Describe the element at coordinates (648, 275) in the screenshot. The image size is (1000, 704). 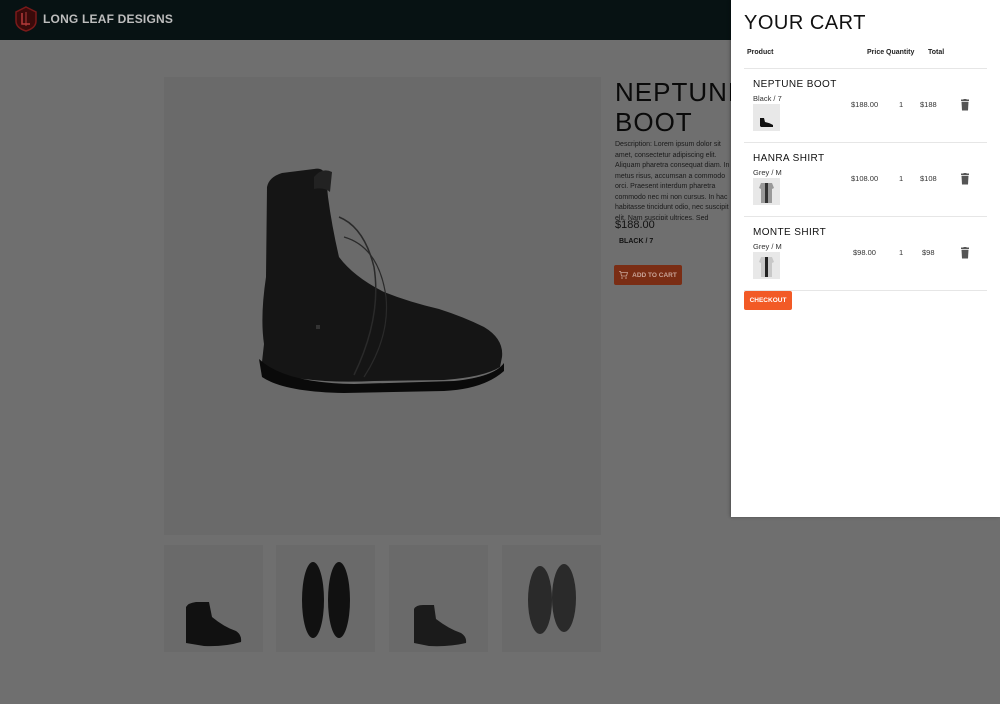
I see `add-to-cart-button: ADD TO CART` at that location.